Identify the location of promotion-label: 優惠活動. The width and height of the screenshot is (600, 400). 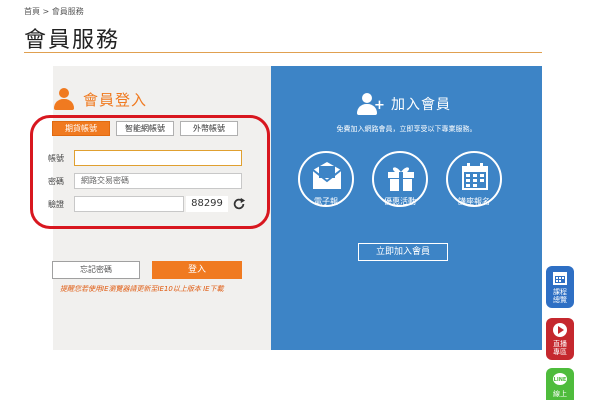
(400, 201).